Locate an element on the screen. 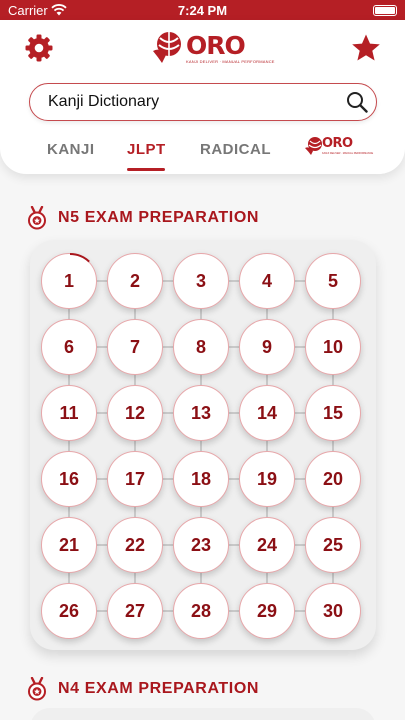 Image resolution: width=405 pixels, height=720 pixels. day-button: 30 is located at coordinates (333, 611).